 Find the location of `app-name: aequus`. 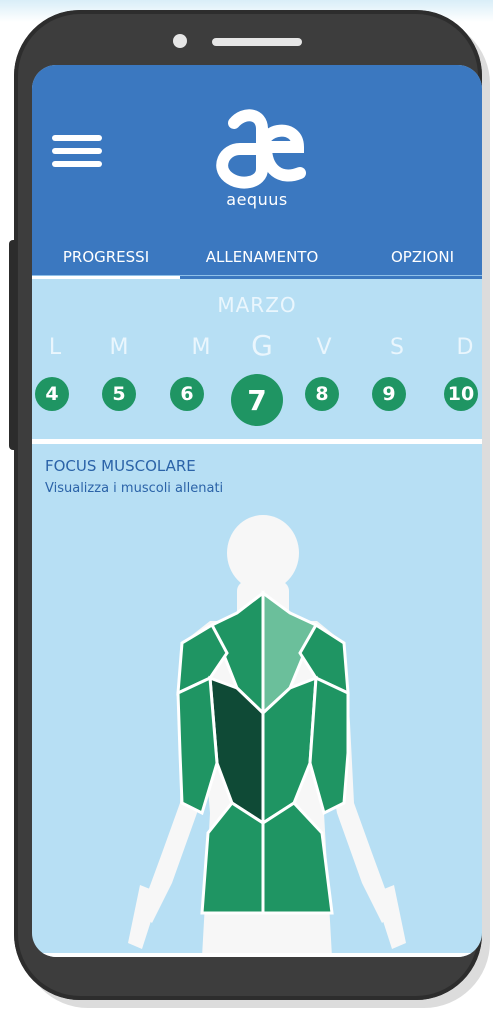

app-name: aequus is located at coordinates (257, 199).